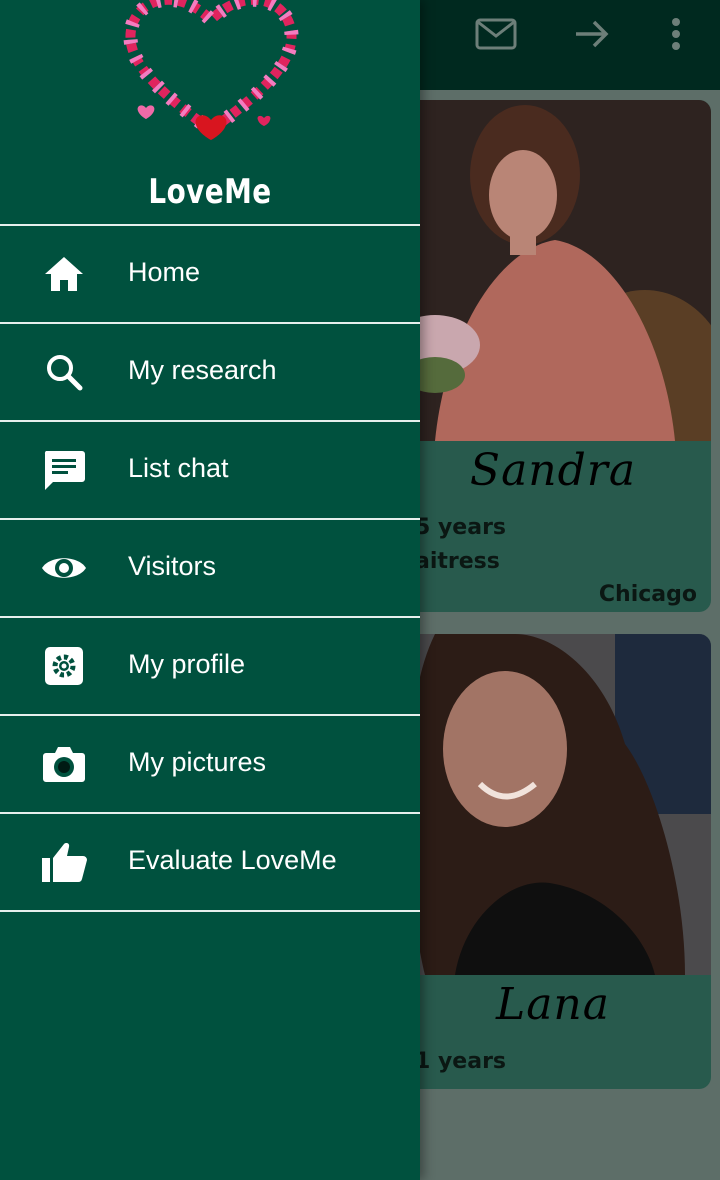 The image size is (720, 1180). I want to click on home-icon, so click(64, 274).